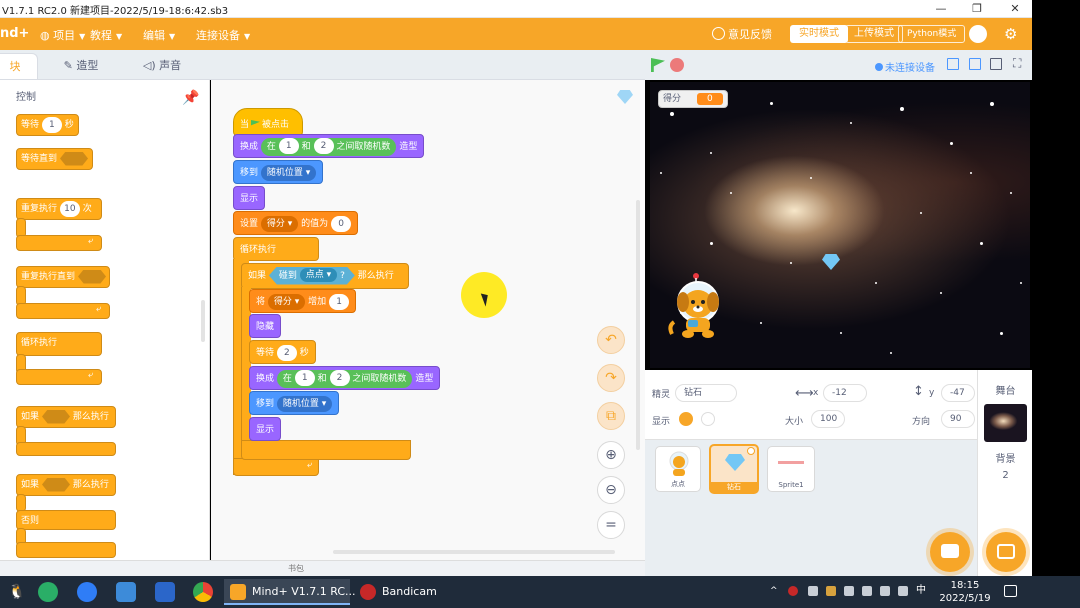  I want to click on sprite-card: Sprite1, so click(791, 469).